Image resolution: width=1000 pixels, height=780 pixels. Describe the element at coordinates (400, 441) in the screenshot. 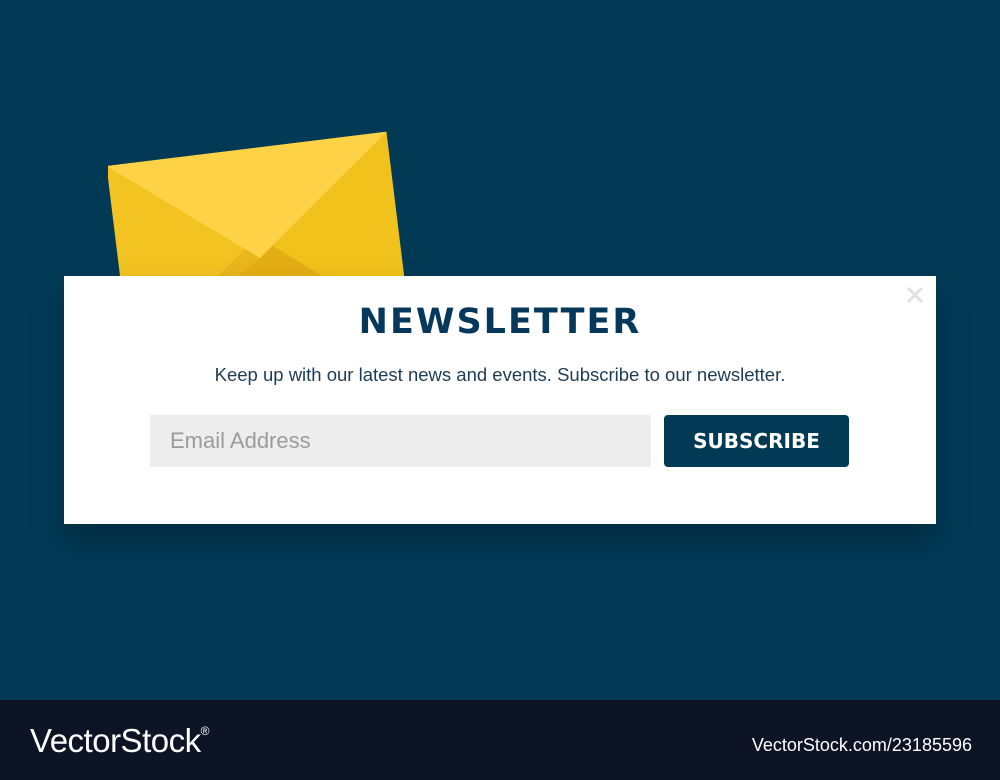

I see `email-input` at that location.